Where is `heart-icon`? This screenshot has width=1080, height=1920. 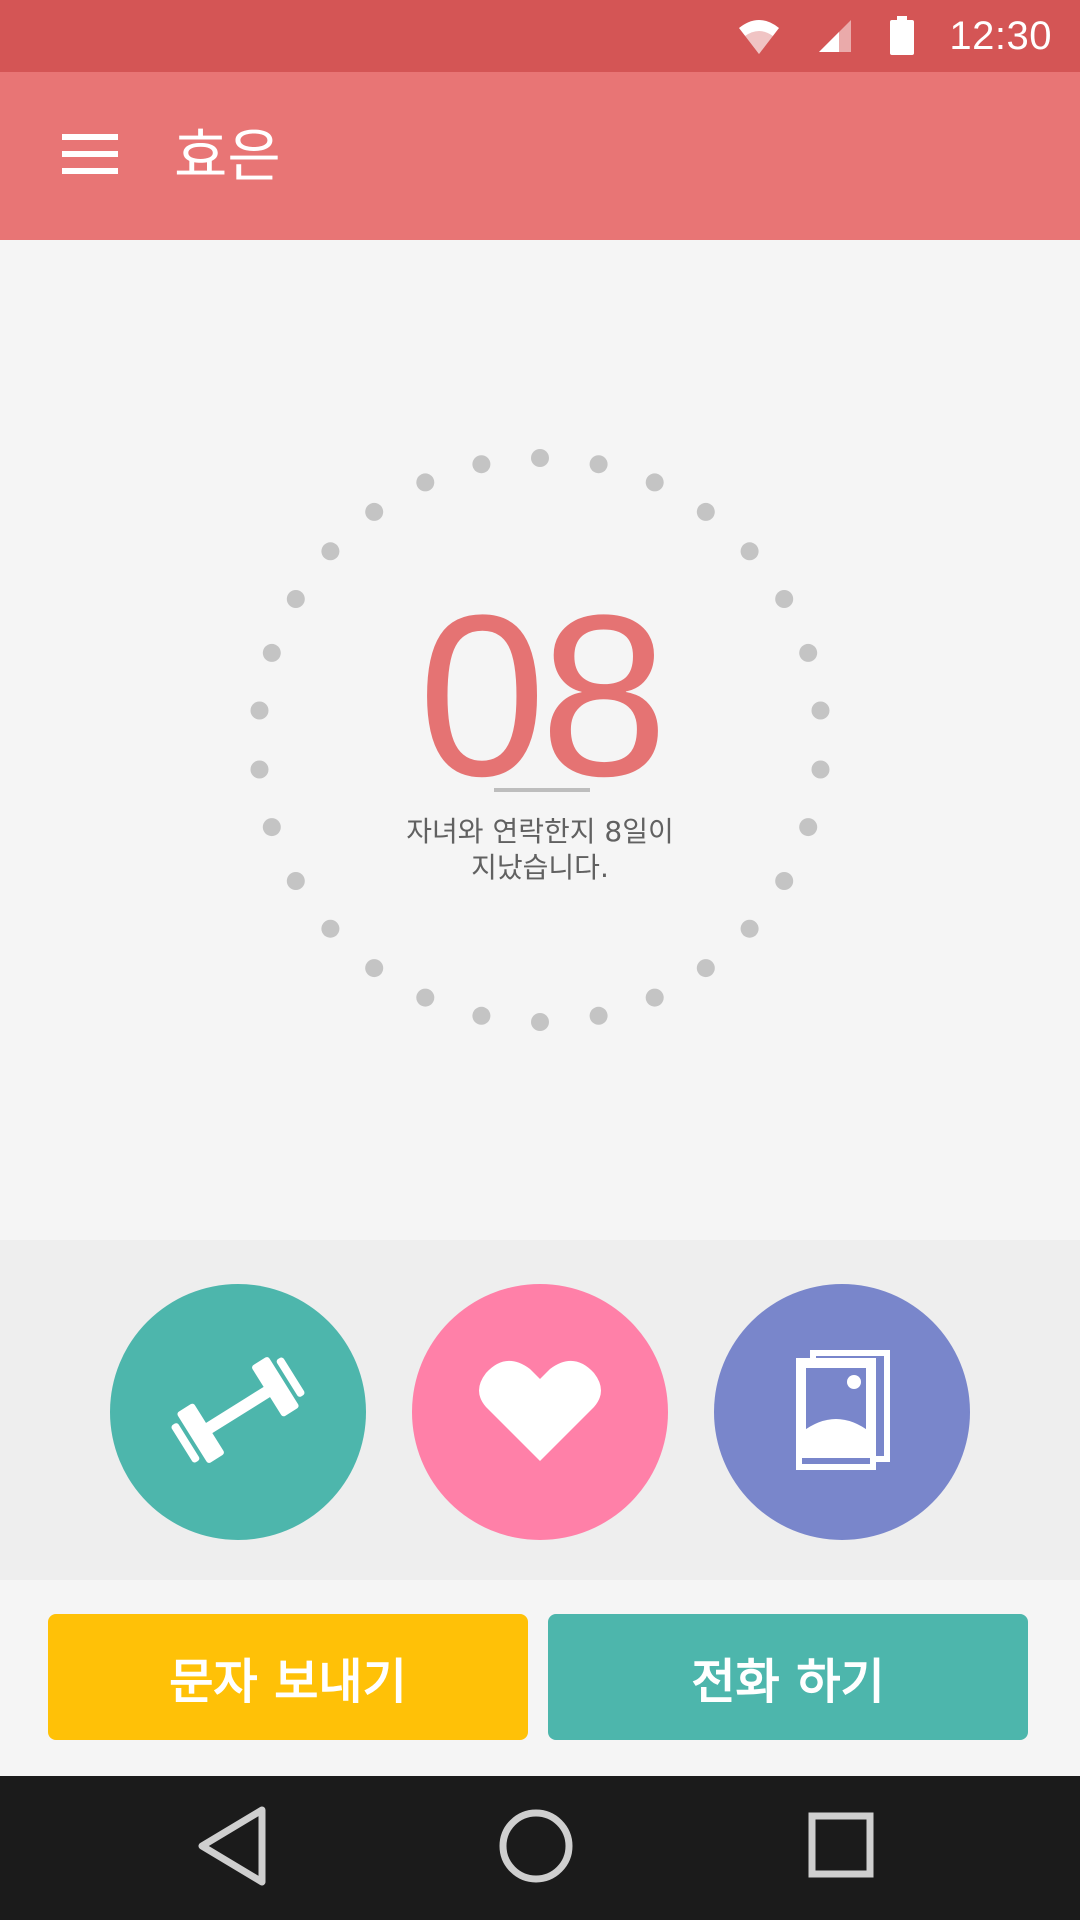 heart-icon is located at coordinates (540, 1412).